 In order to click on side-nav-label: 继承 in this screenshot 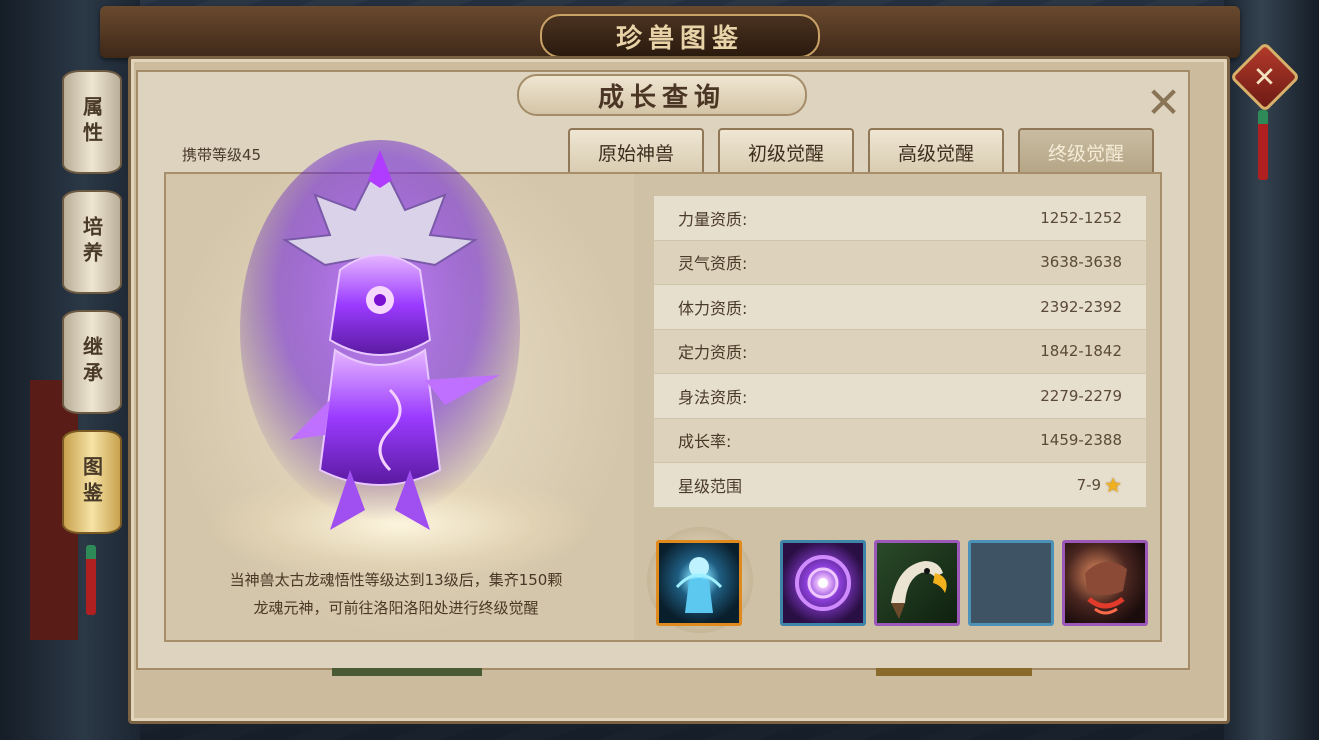, I will do `click(91, 362)`.